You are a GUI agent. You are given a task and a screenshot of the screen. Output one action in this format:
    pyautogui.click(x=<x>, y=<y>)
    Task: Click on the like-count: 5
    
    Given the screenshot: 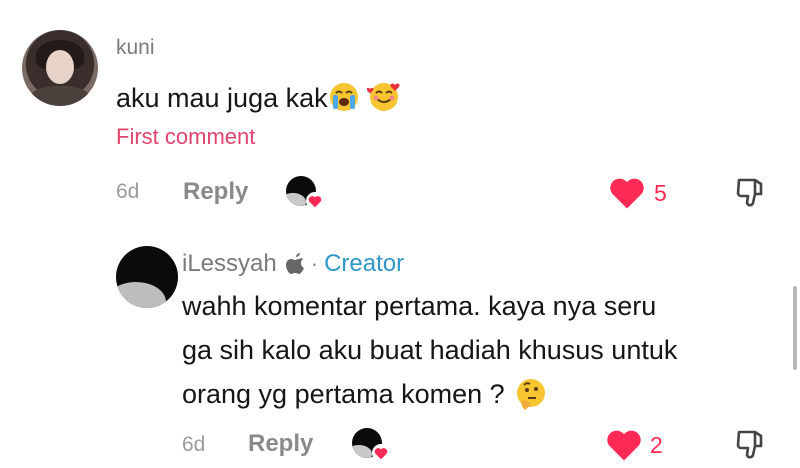 What is the action you would take?
    pyautogui.click(x=660, y=193)
    